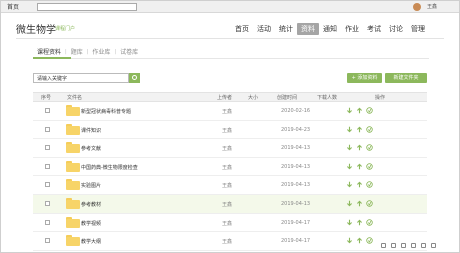 The width and height of the screenshot is (460, 253). What do you see at coordinates (287, 98) in the screenshot?
I see `col-created: 创建时间` at bounding box center [287, 98].